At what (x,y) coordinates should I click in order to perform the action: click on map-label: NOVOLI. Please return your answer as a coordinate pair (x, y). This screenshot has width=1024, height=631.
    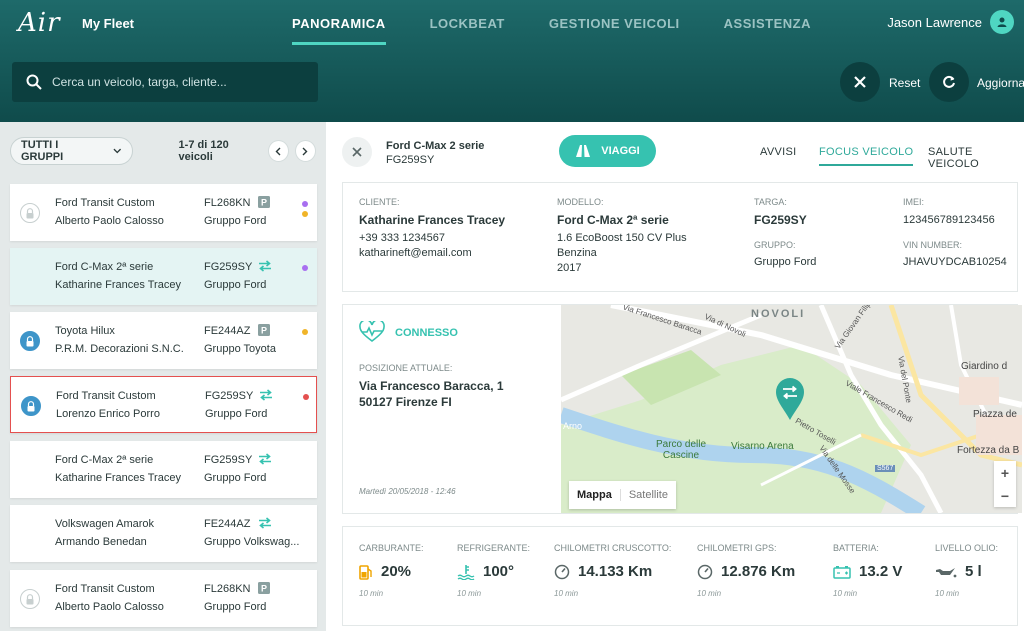
    Looking at the image, I should click on (778, 314).